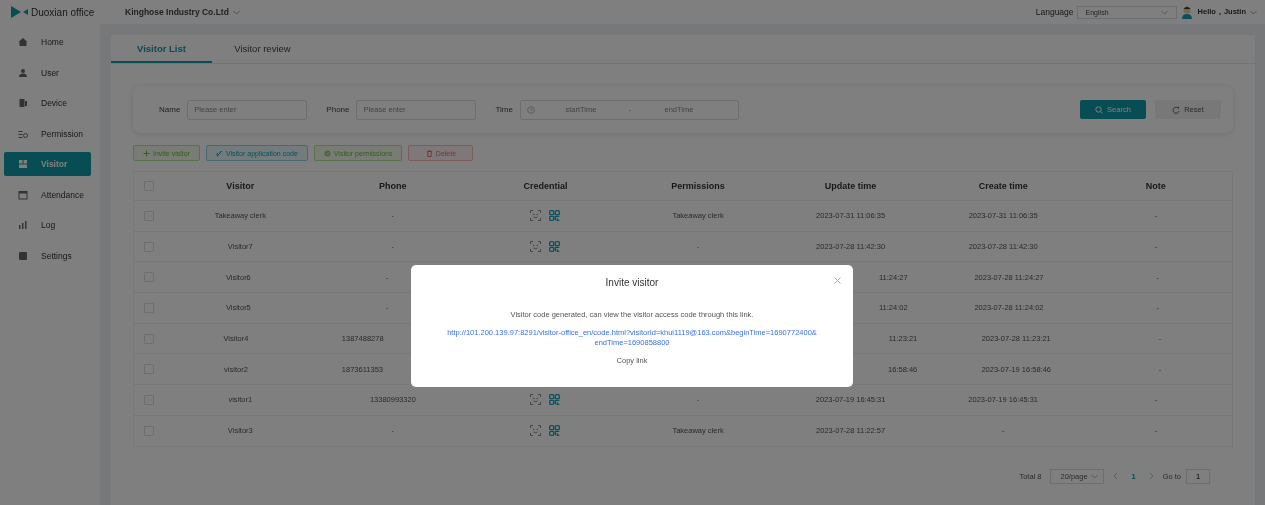  Describe the element at coordinates (338, 109) in the screenshot. I see `phone-label: Phone` at that location.